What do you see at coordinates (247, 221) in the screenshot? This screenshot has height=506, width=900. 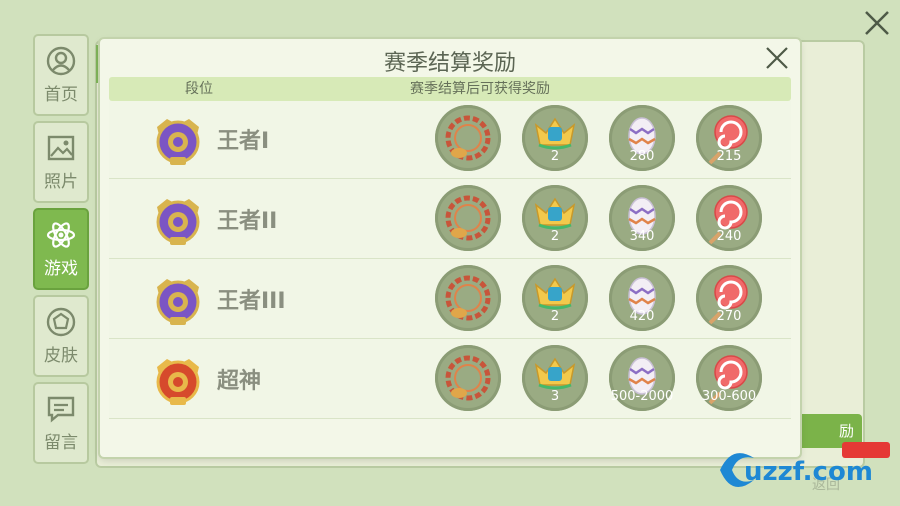 I see `tier-name: 王者II` at bounding box center [247, 221].